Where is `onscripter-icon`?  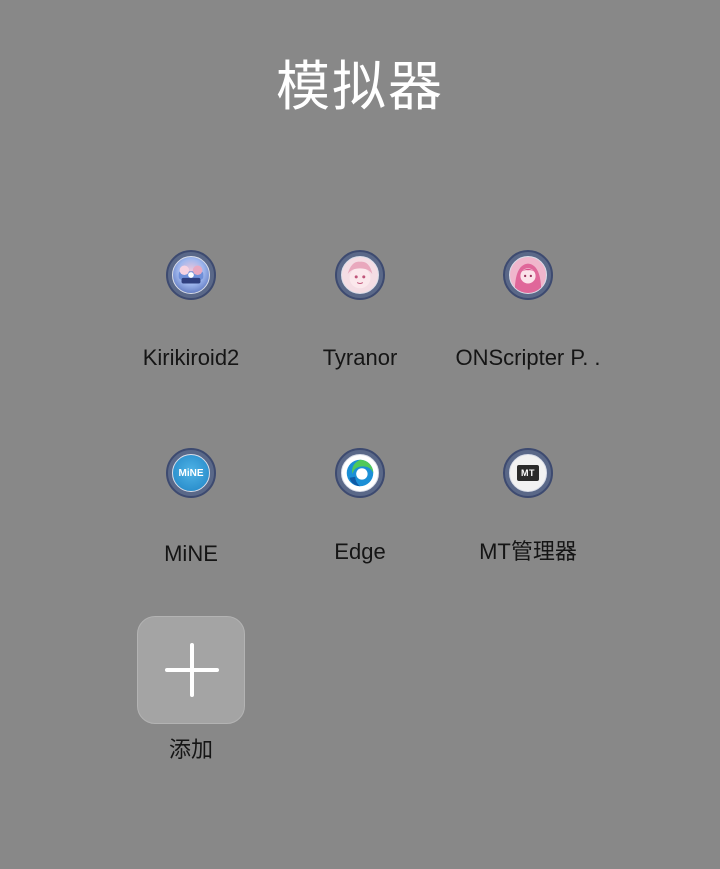
onscripter-icon is located at coordinates (528, 275).